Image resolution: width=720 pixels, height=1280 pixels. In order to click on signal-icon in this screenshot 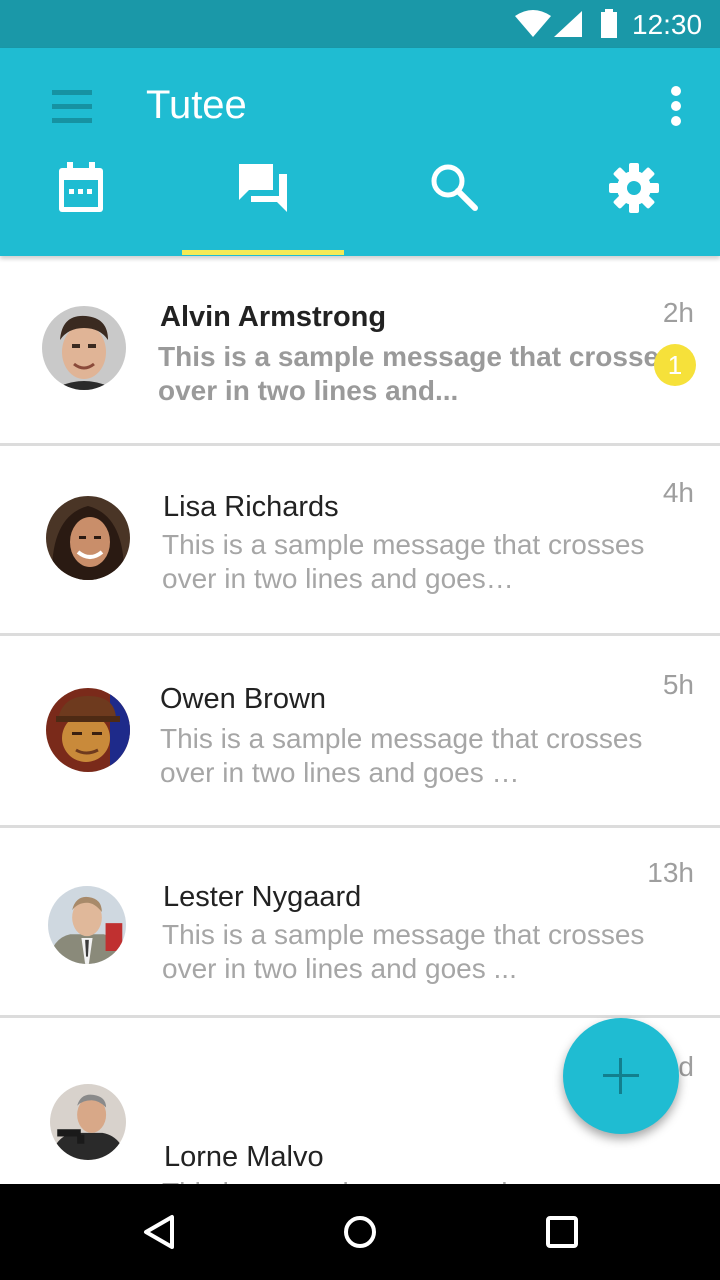, I will do `click(568, 24)`.